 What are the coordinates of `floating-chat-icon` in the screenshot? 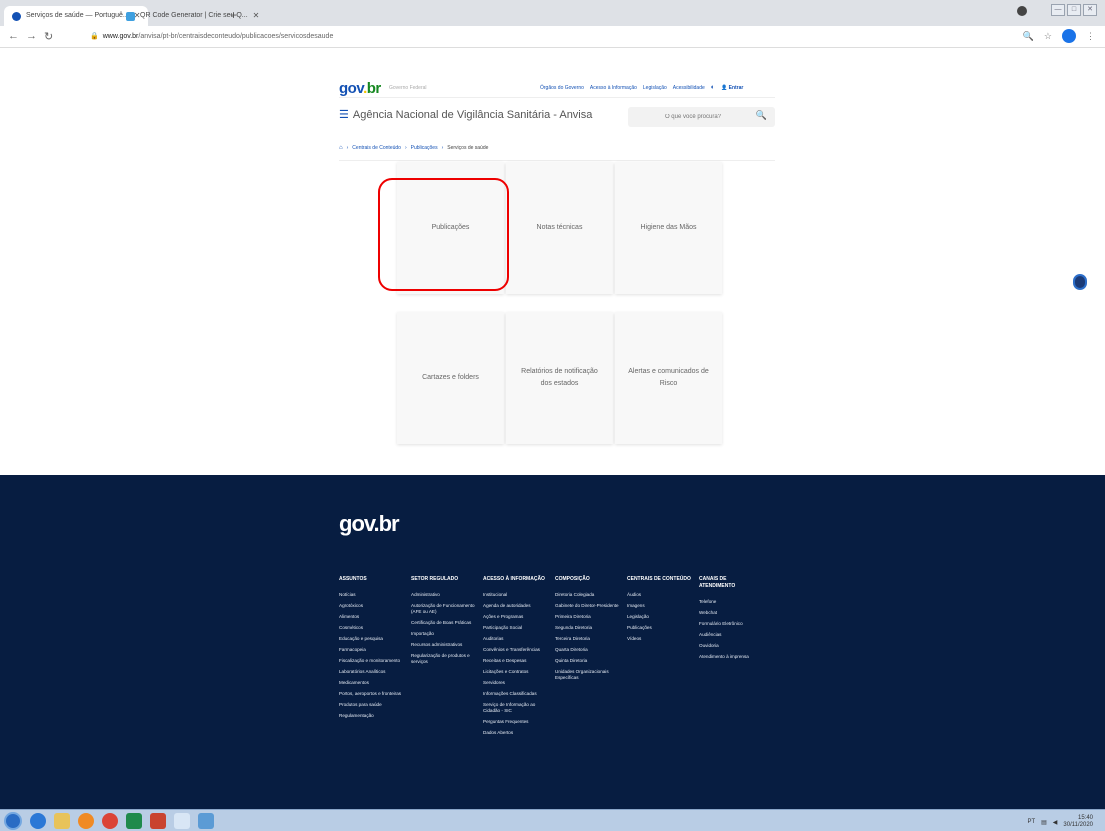 It's located at (1080, 282).